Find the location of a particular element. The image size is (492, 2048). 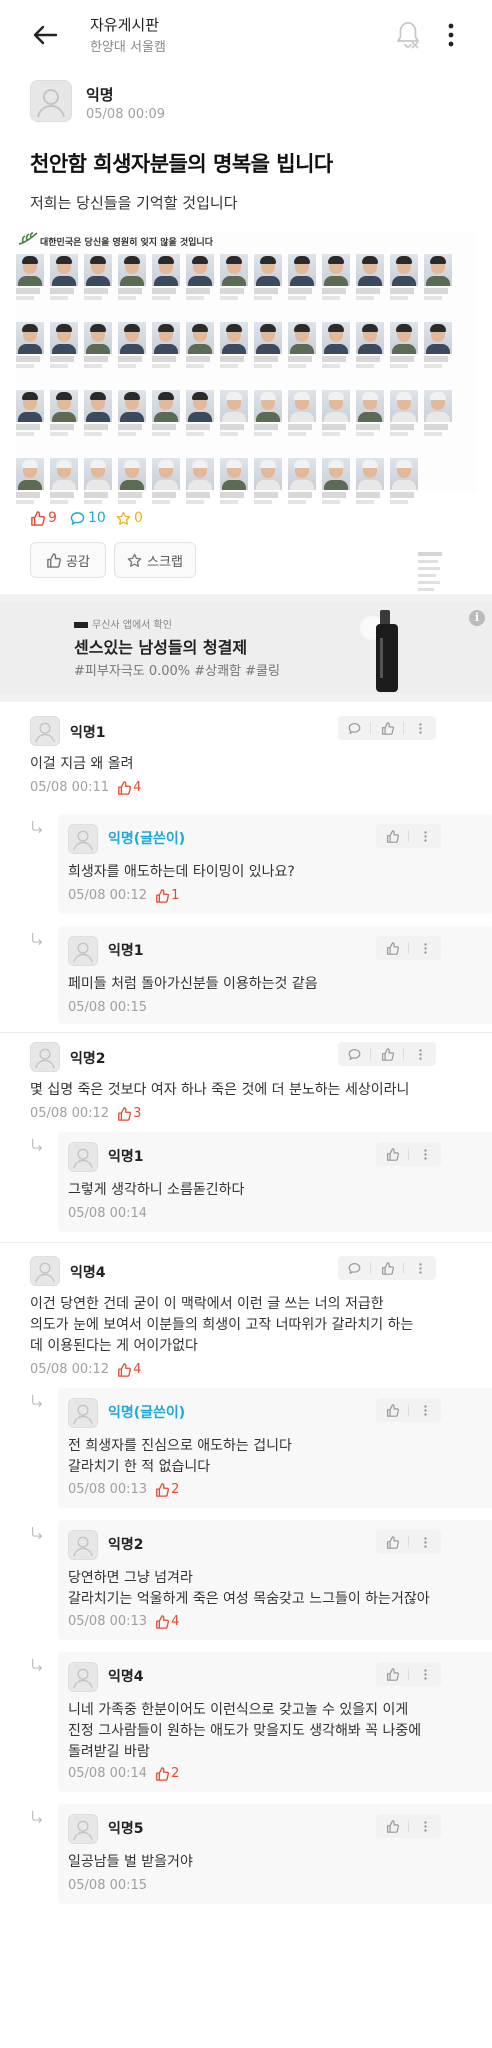

scrap-count: 0 is located at coordinates (129, 518).